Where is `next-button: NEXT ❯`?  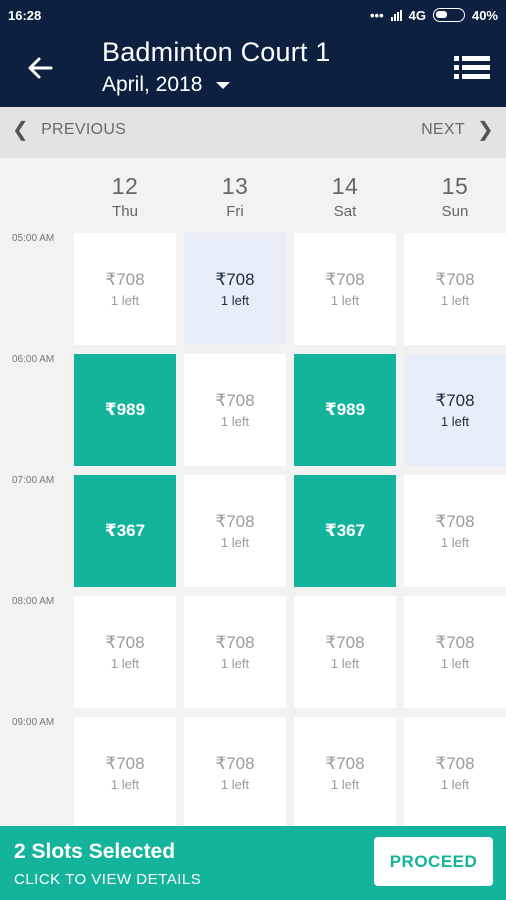
next-button: NEXT ❯ is located at coordinates (457, 130).